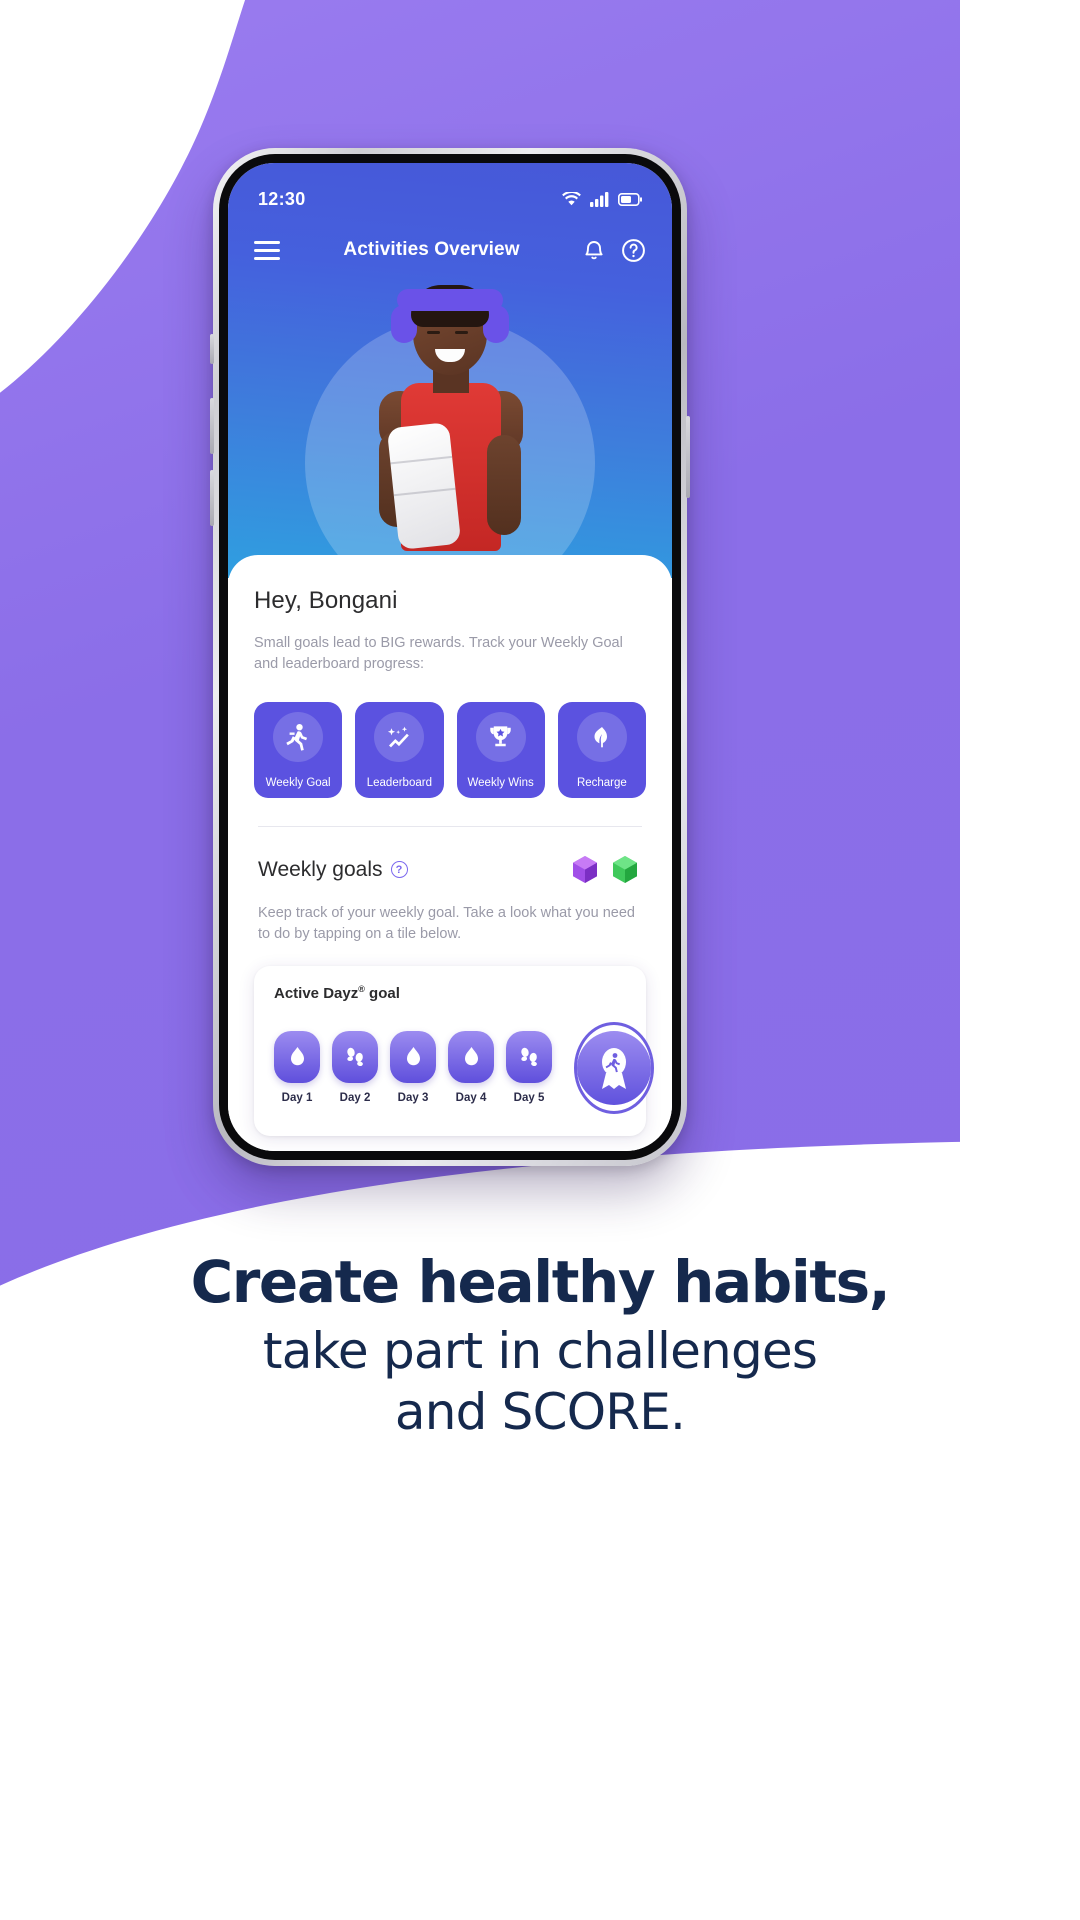 This screenshot has height=1920, width=1080. I want to click on day-chip-1: Day 1, so click(297, 1067).